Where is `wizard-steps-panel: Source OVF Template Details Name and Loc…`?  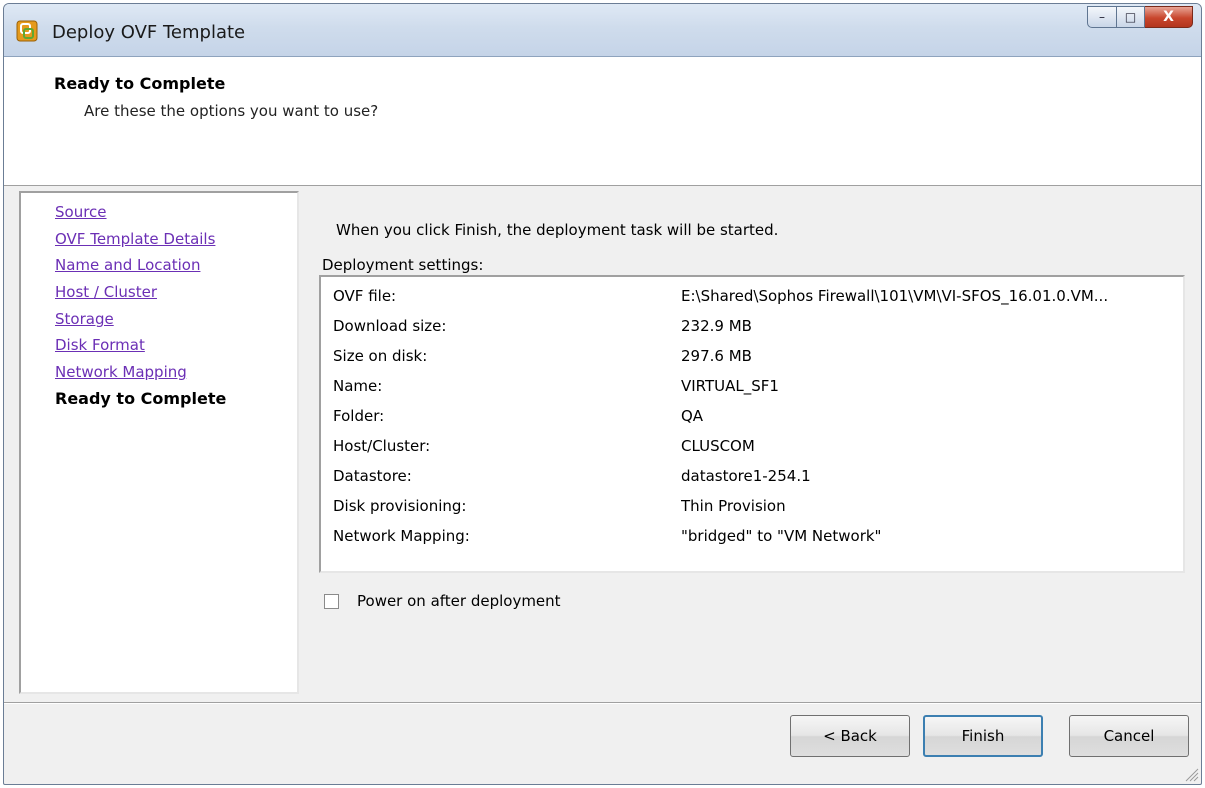 wizard-steps-panel: Source OVF Template Details Name and Loc… is located at coordinates (159, 442).